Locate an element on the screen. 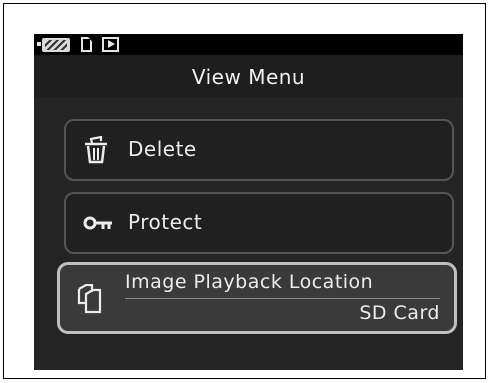 The image size is (490, 383). title-bar: View Menu is located at coordinates (248, 77).